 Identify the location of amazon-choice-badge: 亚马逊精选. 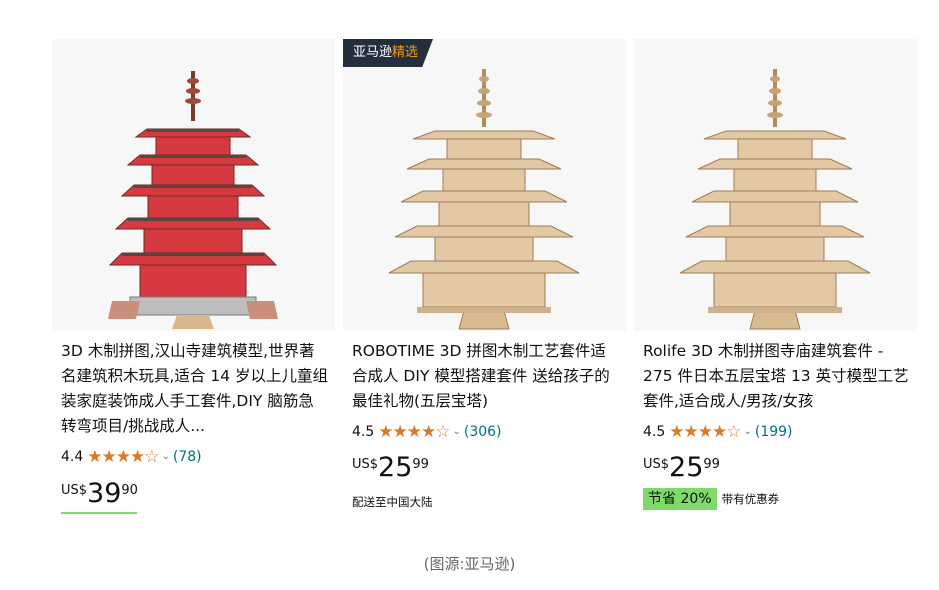
(388, 53).